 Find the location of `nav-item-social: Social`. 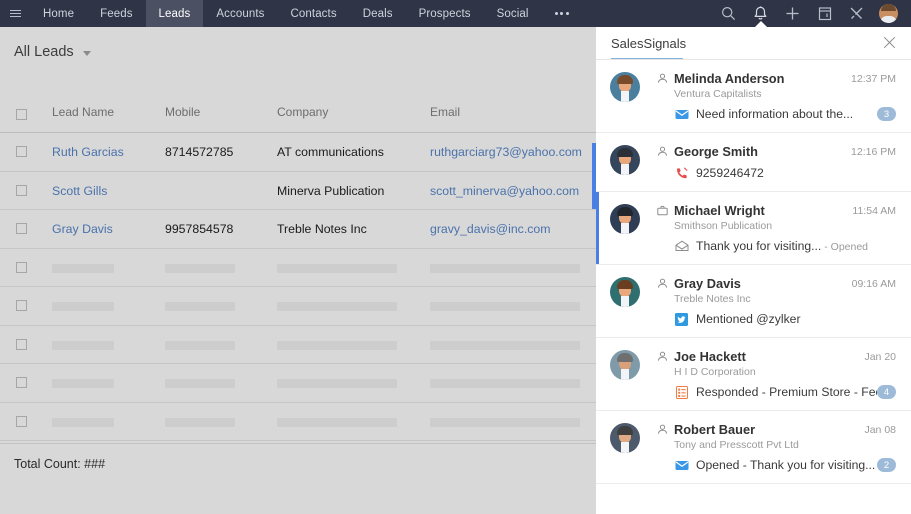

nav-item-social: Social is located at coordinates (513, 13).